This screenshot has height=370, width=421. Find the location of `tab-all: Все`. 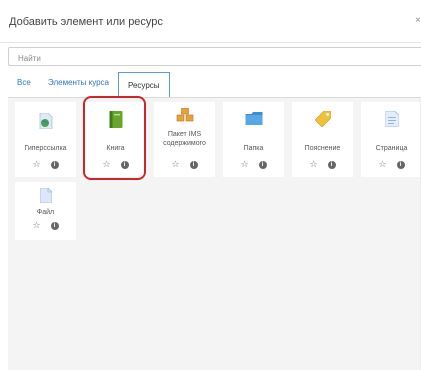

tab-all: Все is located at coordinates (24, 83).